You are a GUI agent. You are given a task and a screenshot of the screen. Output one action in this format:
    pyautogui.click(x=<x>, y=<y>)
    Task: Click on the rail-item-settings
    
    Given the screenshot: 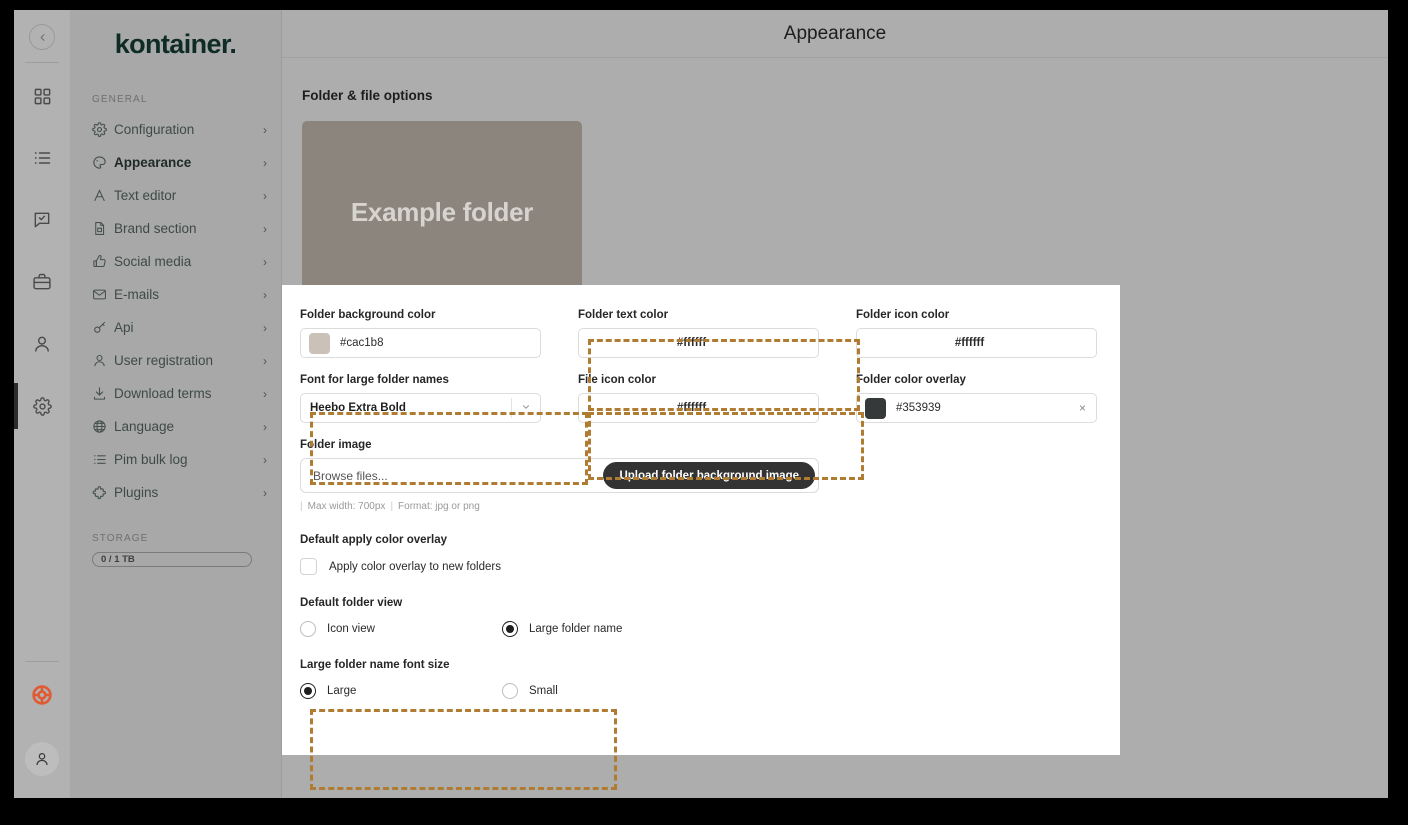 What is the action you would take?
    pyautogui.click(x=42, y=406)
    